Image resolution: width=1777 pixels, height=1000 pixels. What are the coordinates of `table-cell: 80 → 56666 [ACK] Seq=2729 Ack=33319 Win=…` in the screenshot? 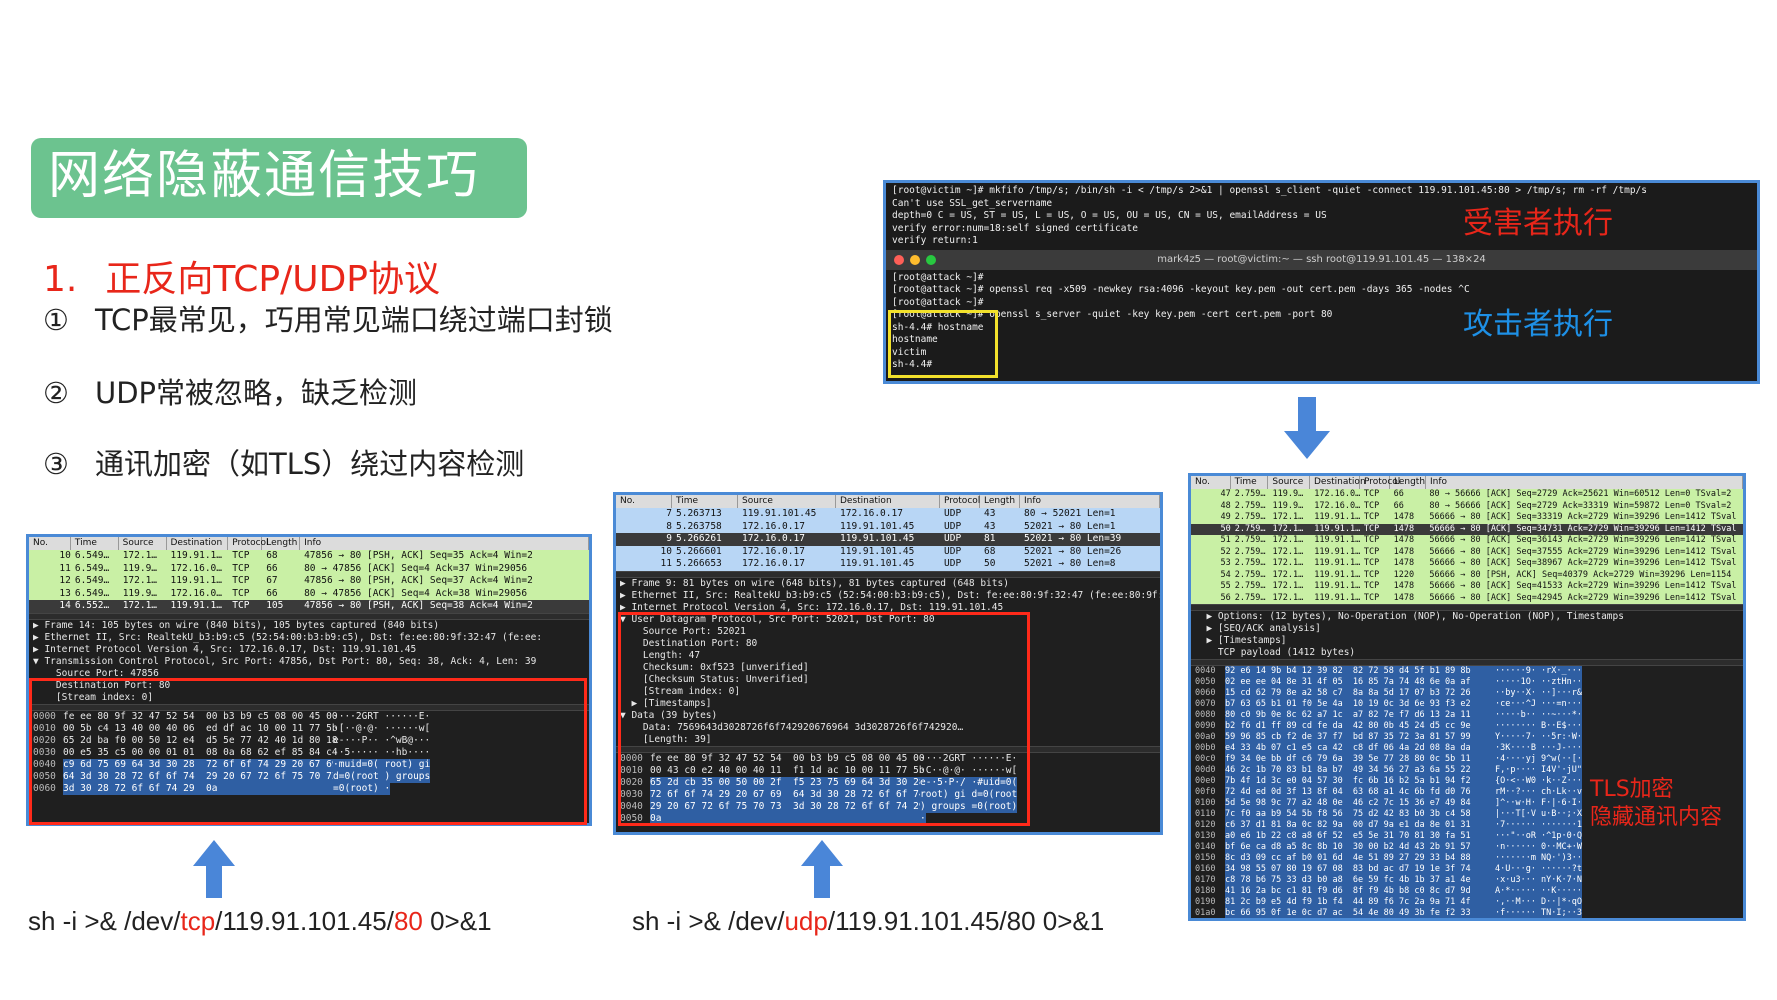 It's located at (1580, 505).